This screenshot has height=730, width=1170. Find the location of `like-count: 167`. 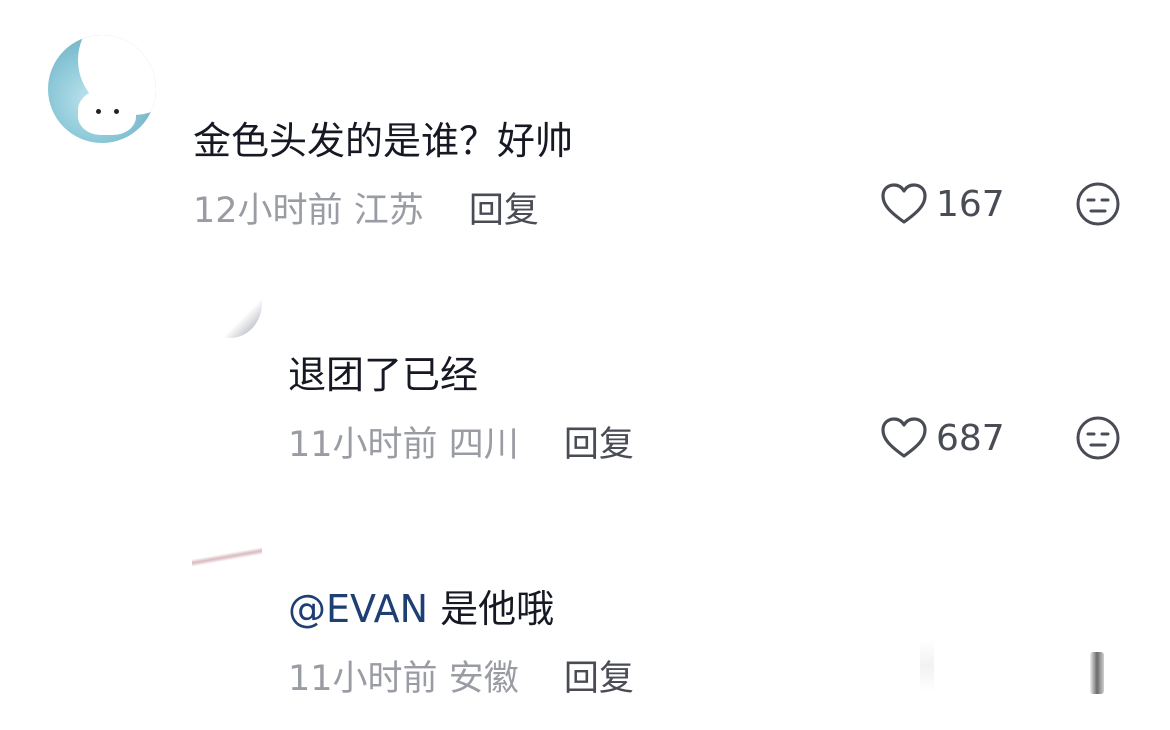

like-count: 167 is located at coordinates (970, 204).